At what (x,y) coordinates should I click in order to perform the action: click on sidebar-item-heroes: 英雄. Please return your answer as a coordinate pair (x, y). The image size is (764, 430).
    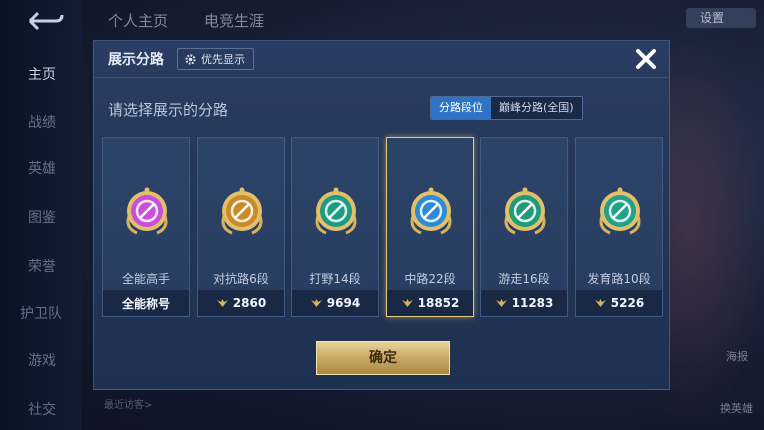
    Looking at the image, I should click on (41, 168).